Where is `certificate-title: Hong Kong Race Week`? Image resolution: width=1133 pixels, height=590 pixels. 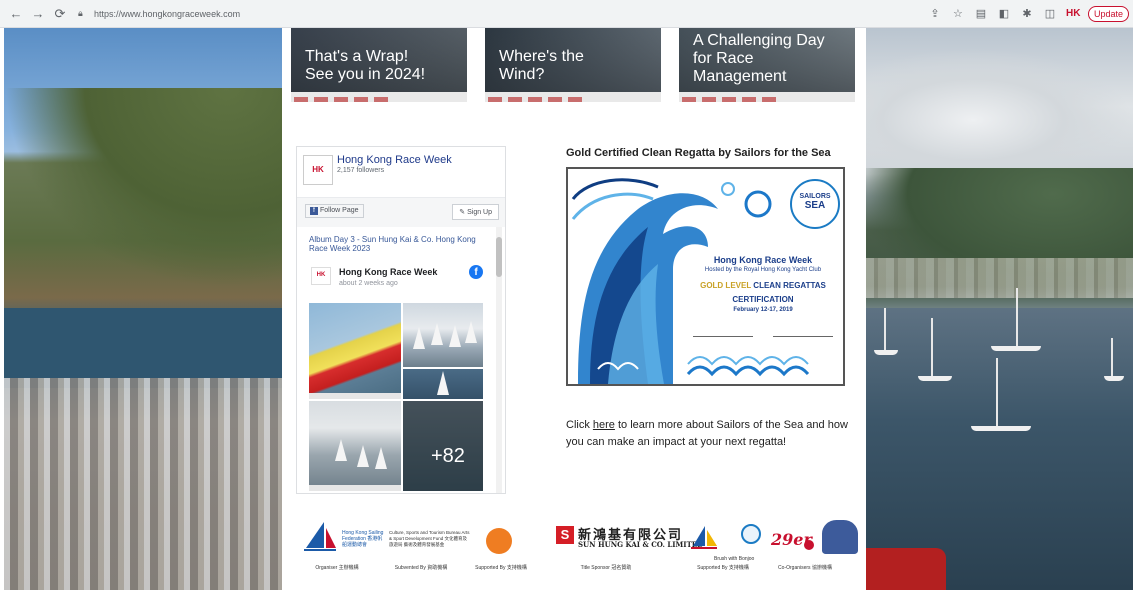 certificate-title: Hong Kong Race Week is located at coordinates (763, 260).